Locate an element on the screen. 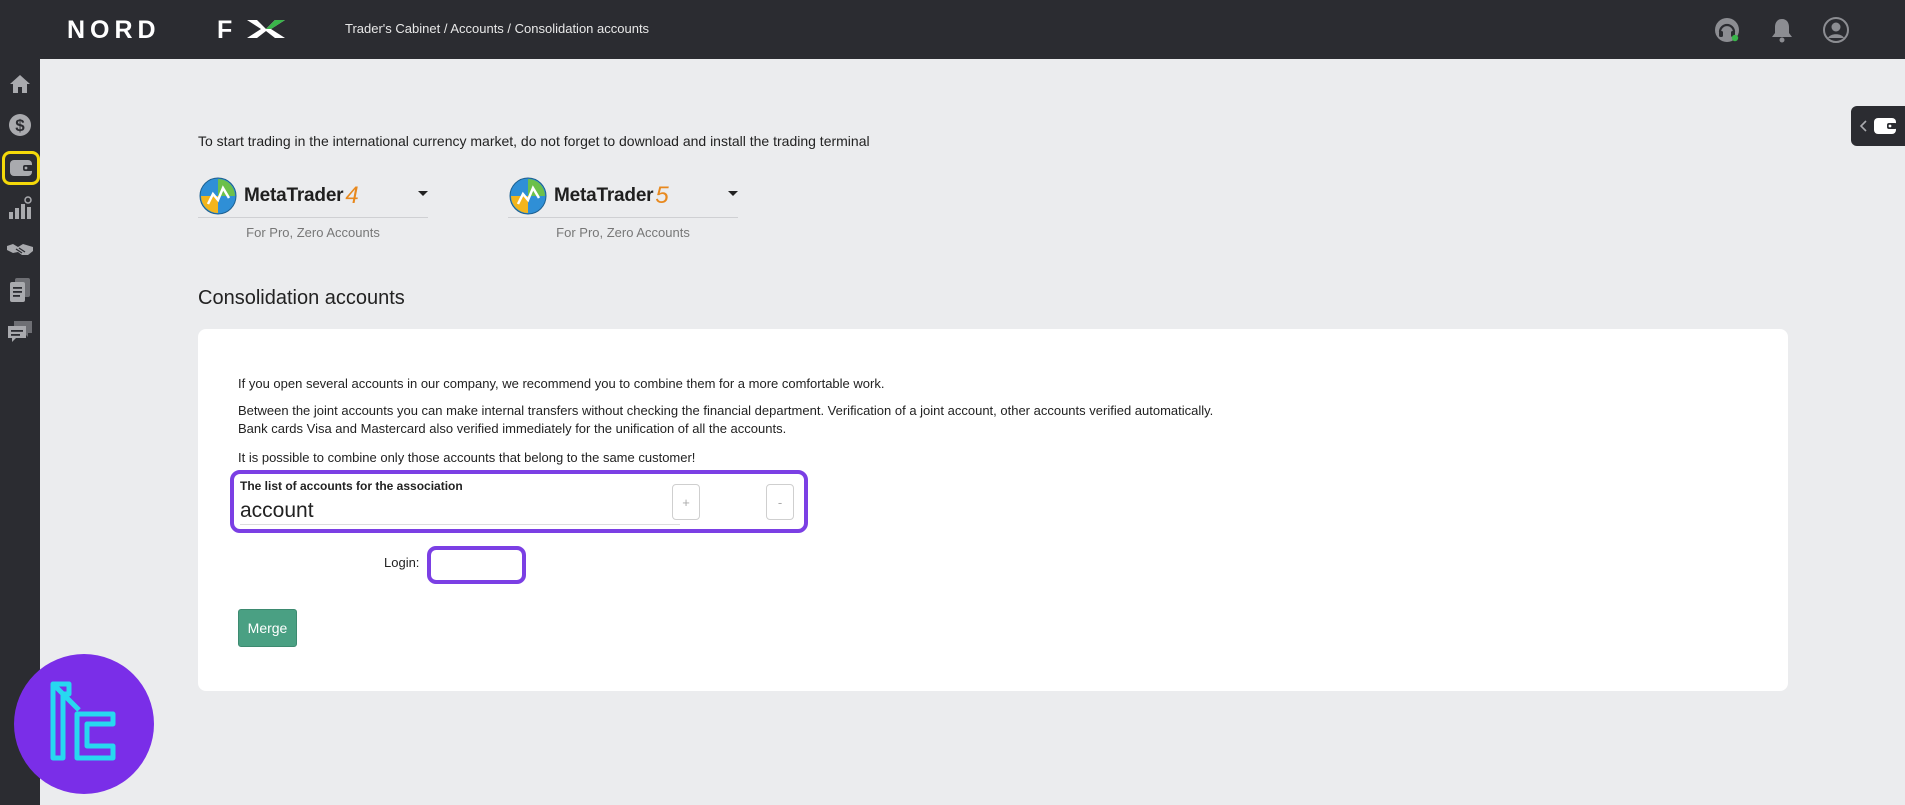  account-select-input is located at coordinates (460, 511).